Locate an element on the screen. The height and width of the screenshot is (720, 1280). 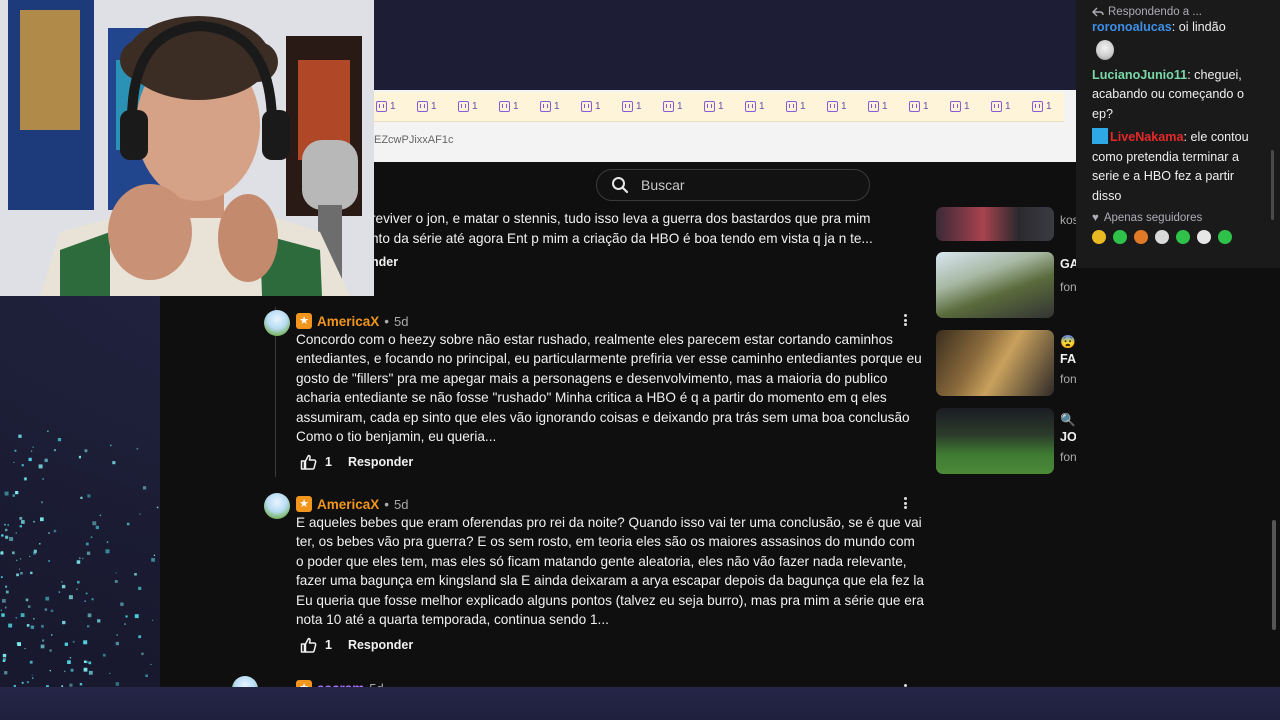
chat-username: roronoalucas is located at coordinates (1132, 27).